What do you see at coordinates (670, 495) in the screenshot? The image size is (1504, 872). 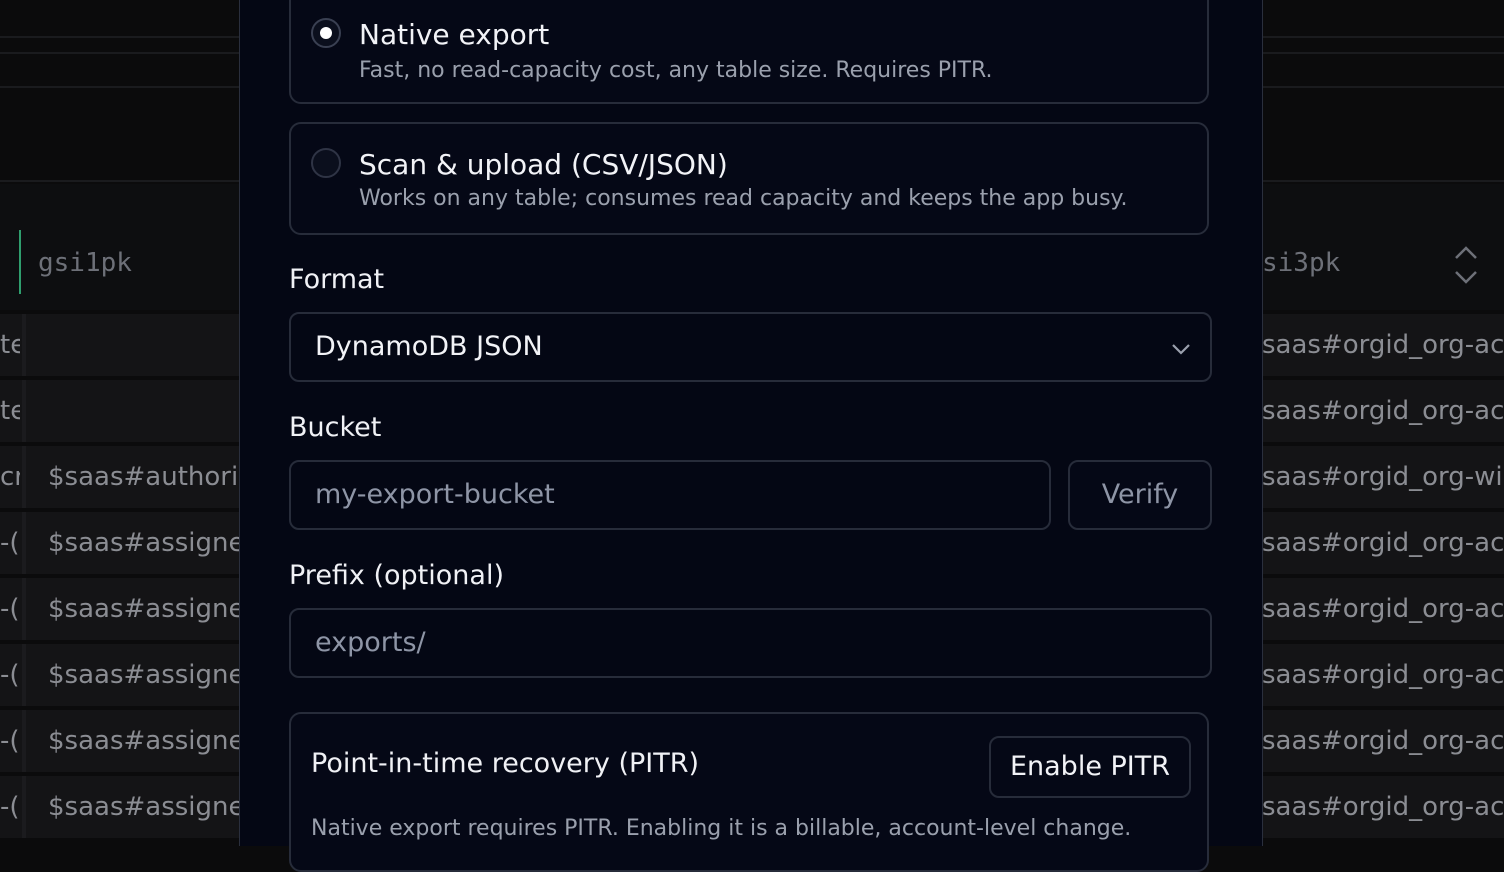 I see `bucket-input: my-export-bucket` at bounding box center [670, 495].